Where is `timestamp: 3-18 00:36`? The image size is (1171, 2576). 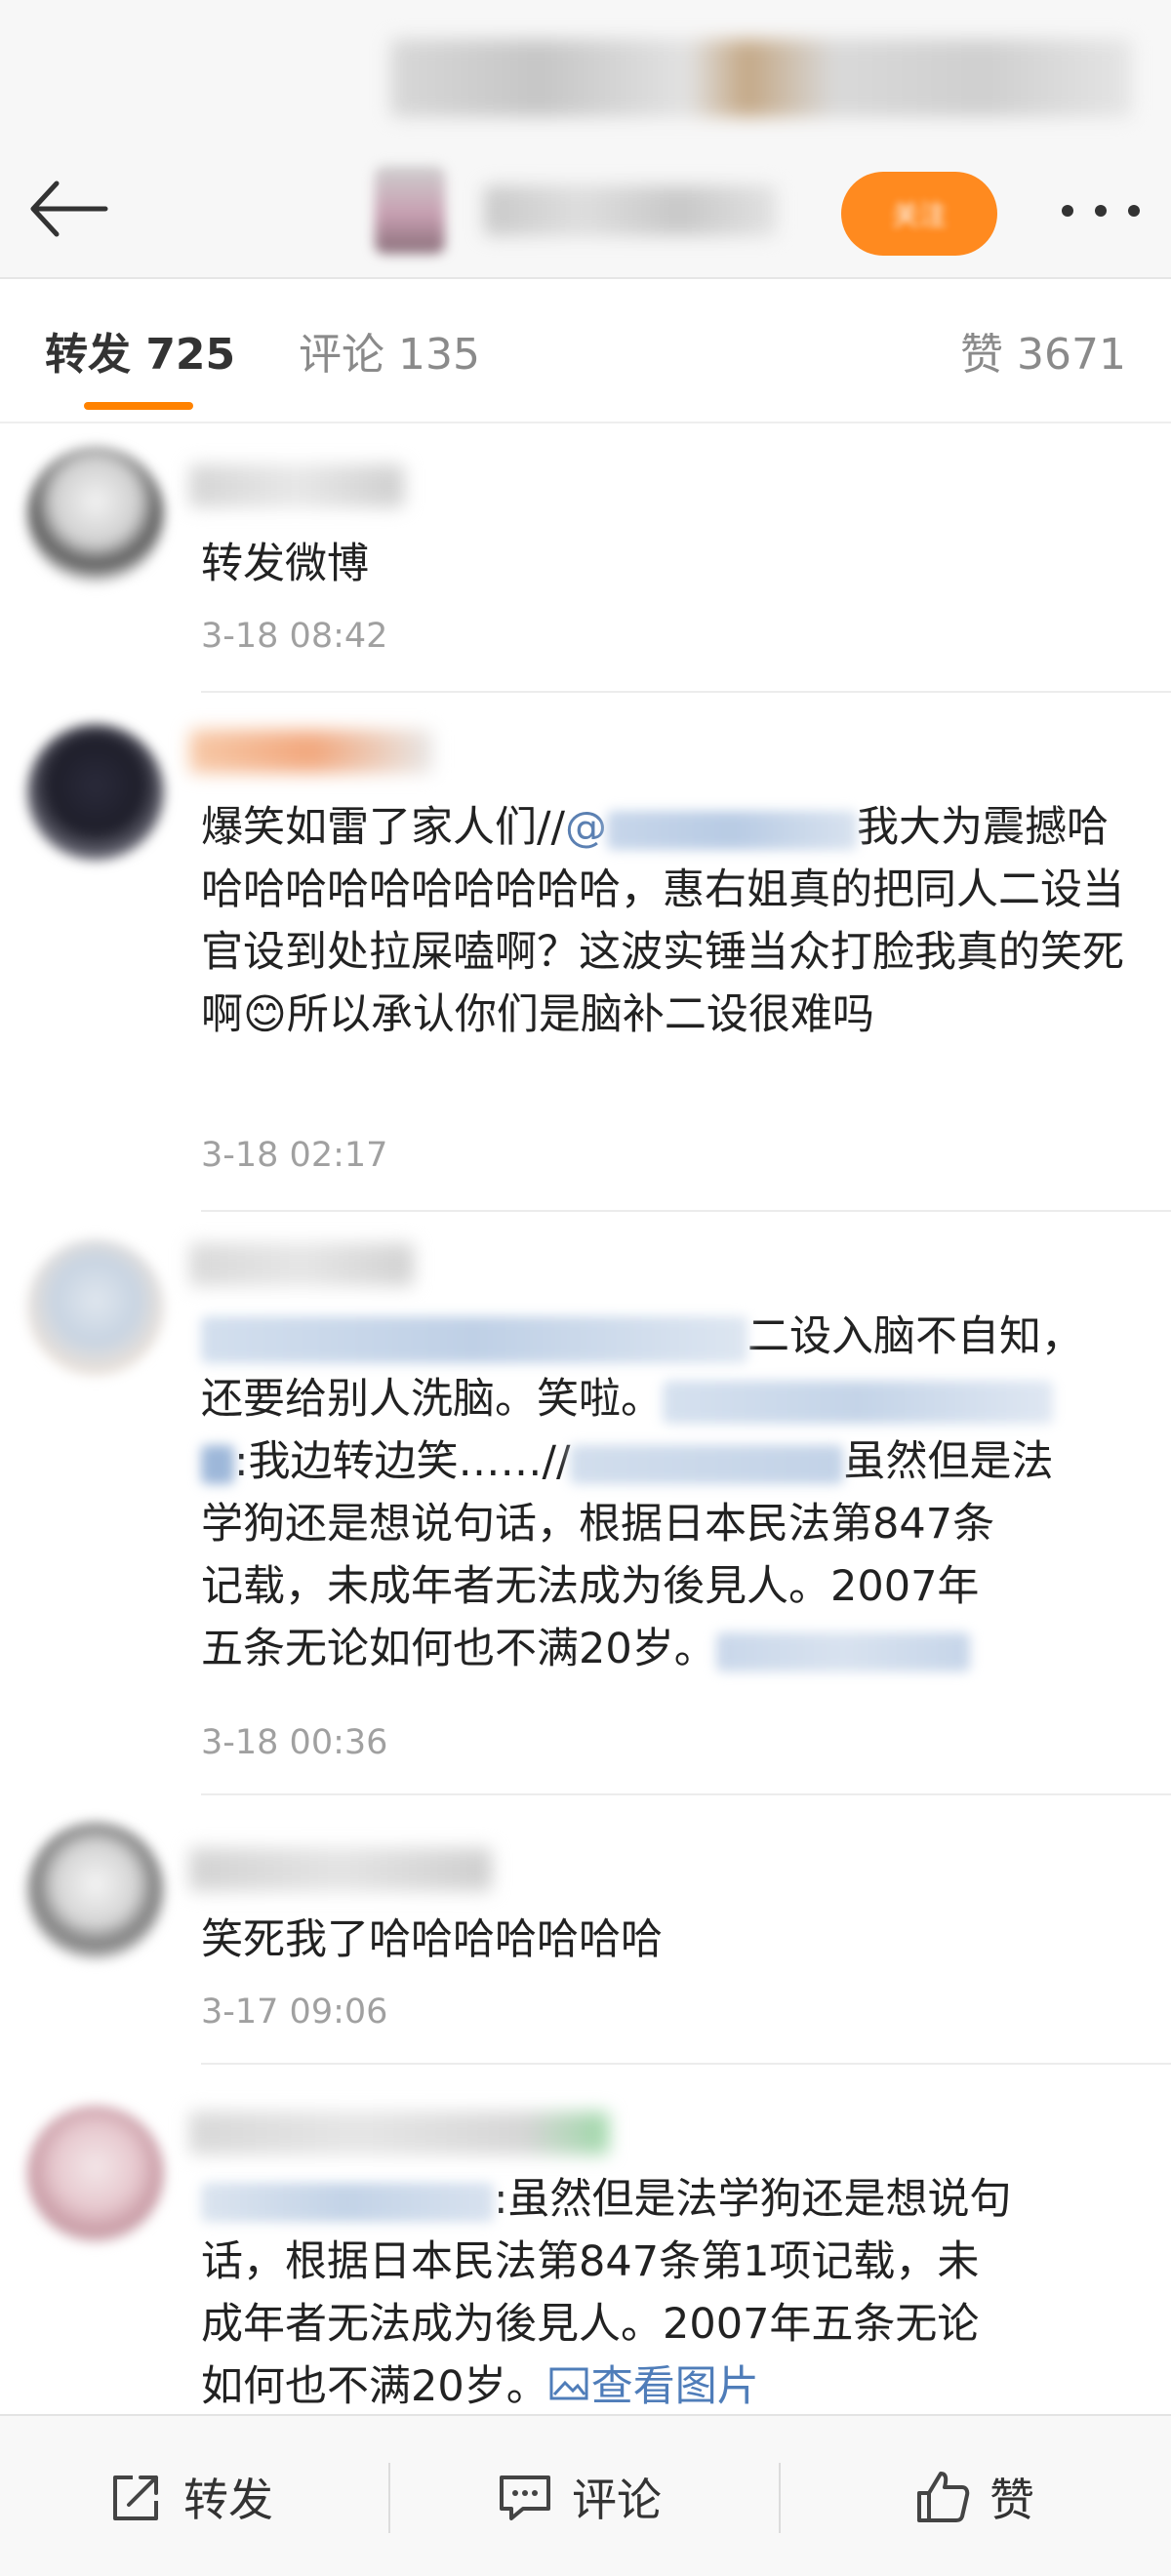 timestamp: 3-18 00:36 is located at coordinates (294, 1742).